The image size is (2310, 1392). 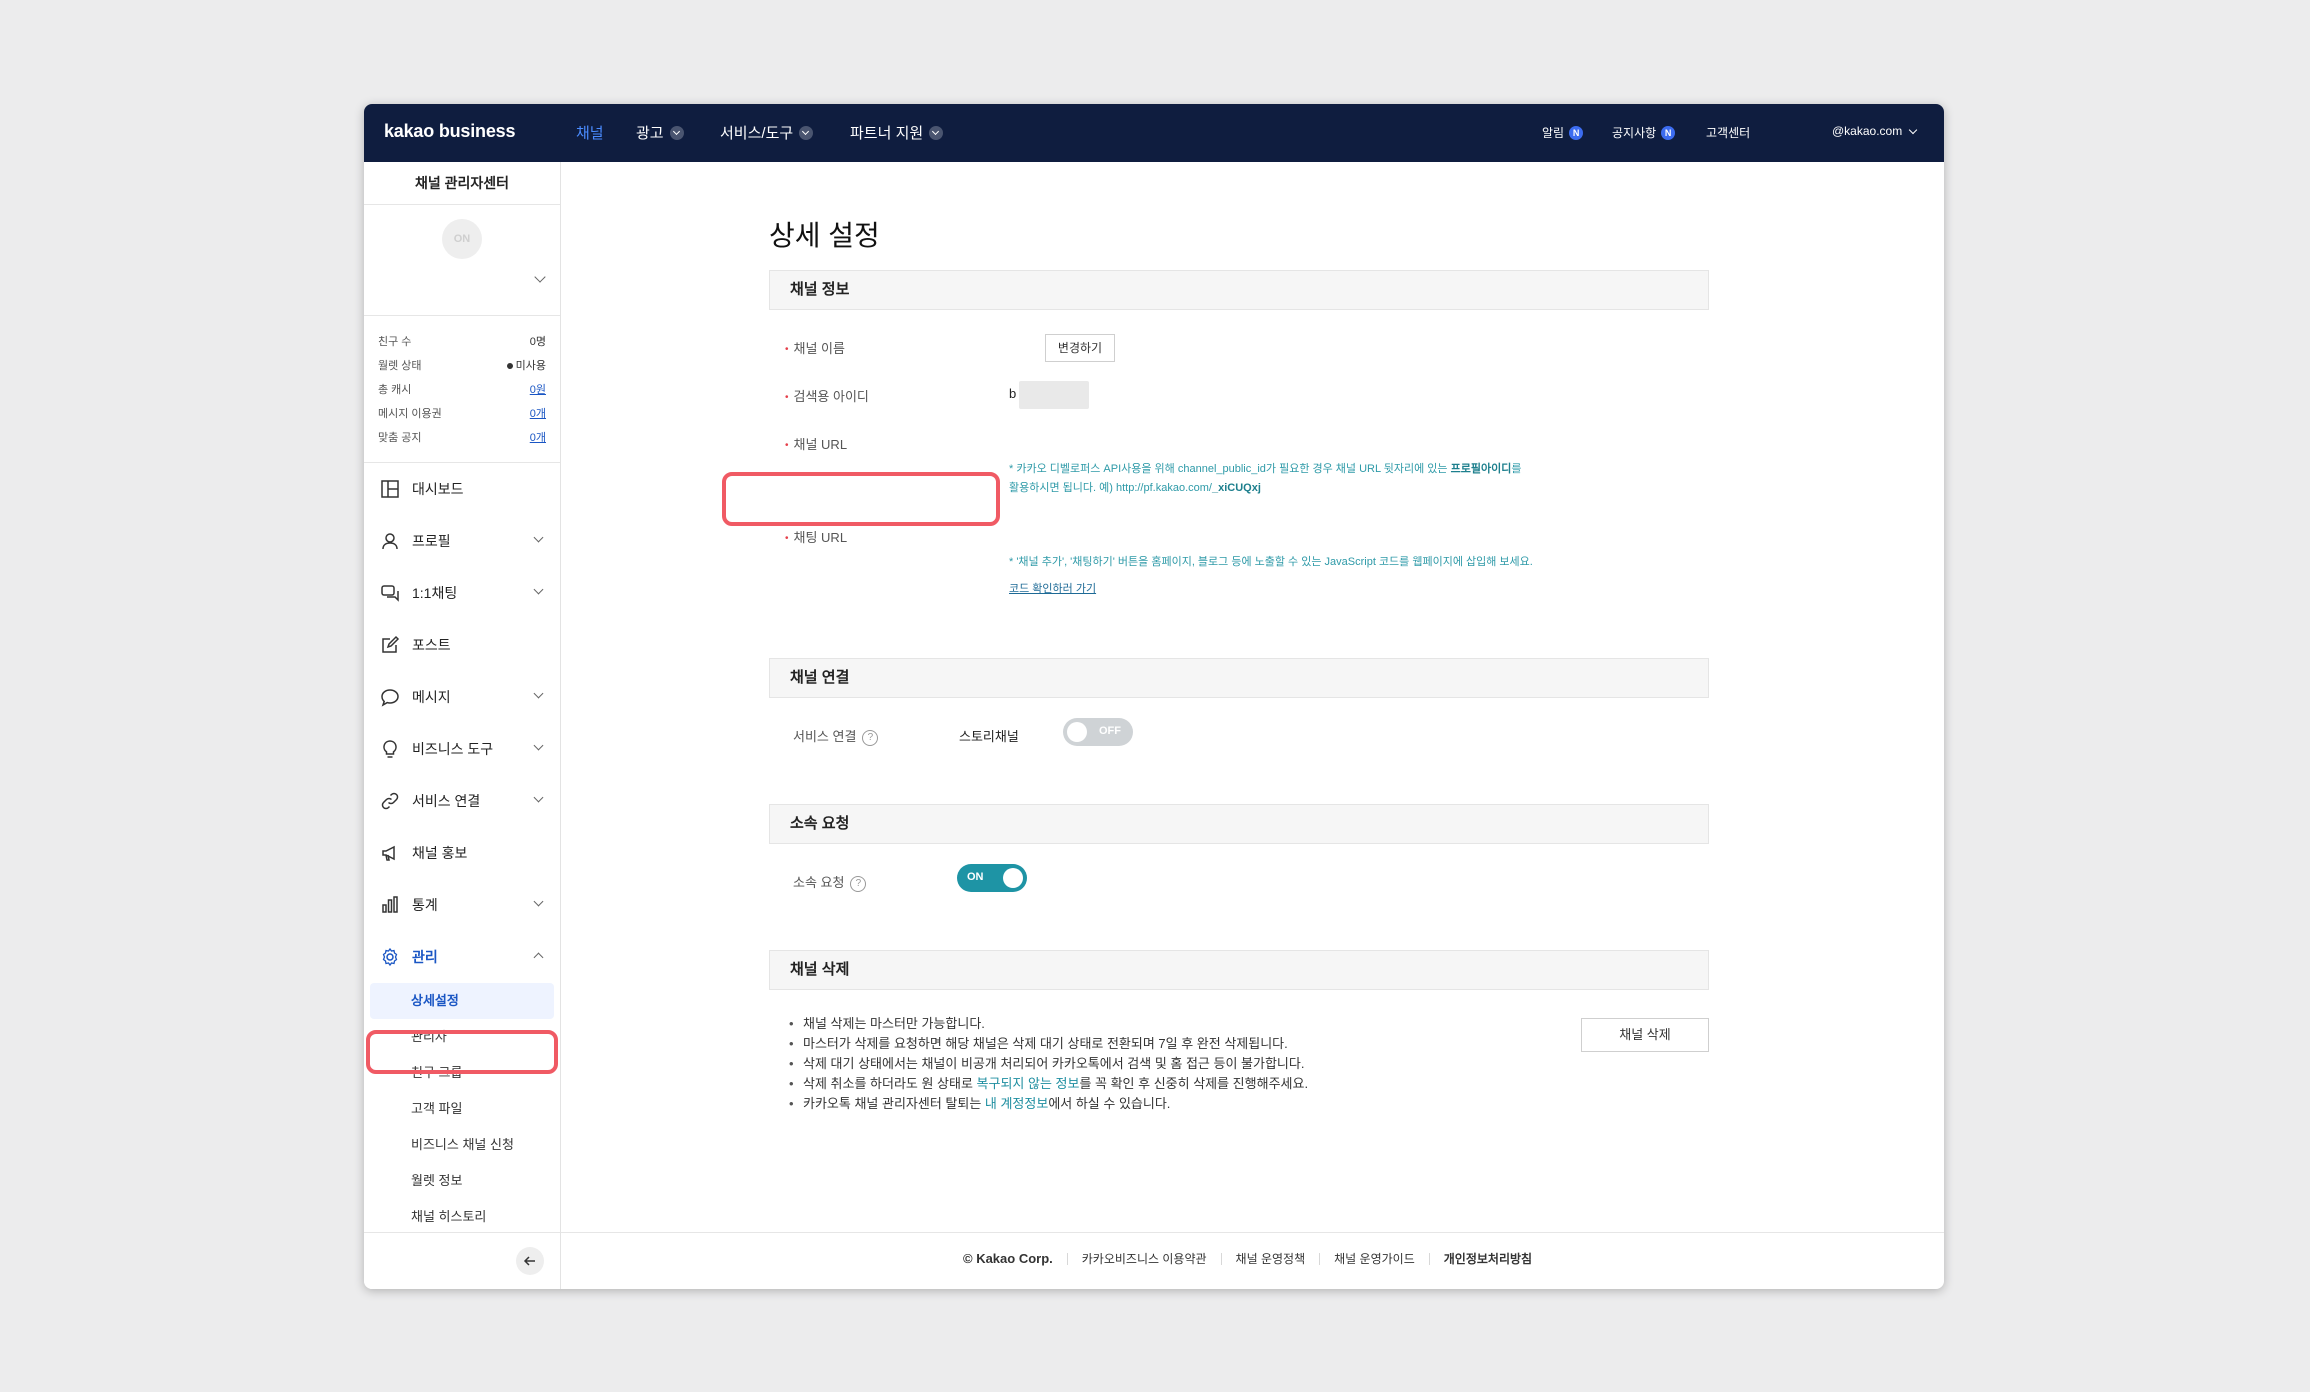 I want to click on section-channel-delete: 채널 삭제, so click(x=1239, y=970).